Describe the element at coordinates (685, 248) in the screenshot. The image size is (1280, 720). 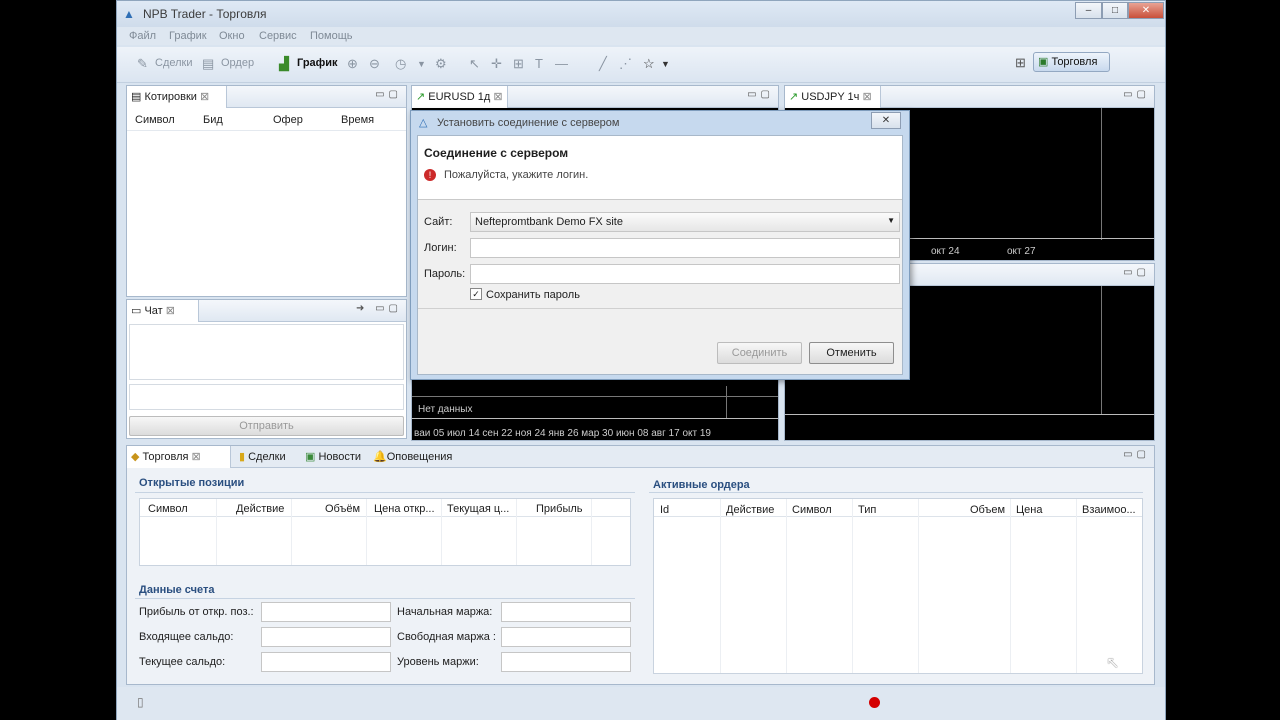
I see `login-input` at that location.